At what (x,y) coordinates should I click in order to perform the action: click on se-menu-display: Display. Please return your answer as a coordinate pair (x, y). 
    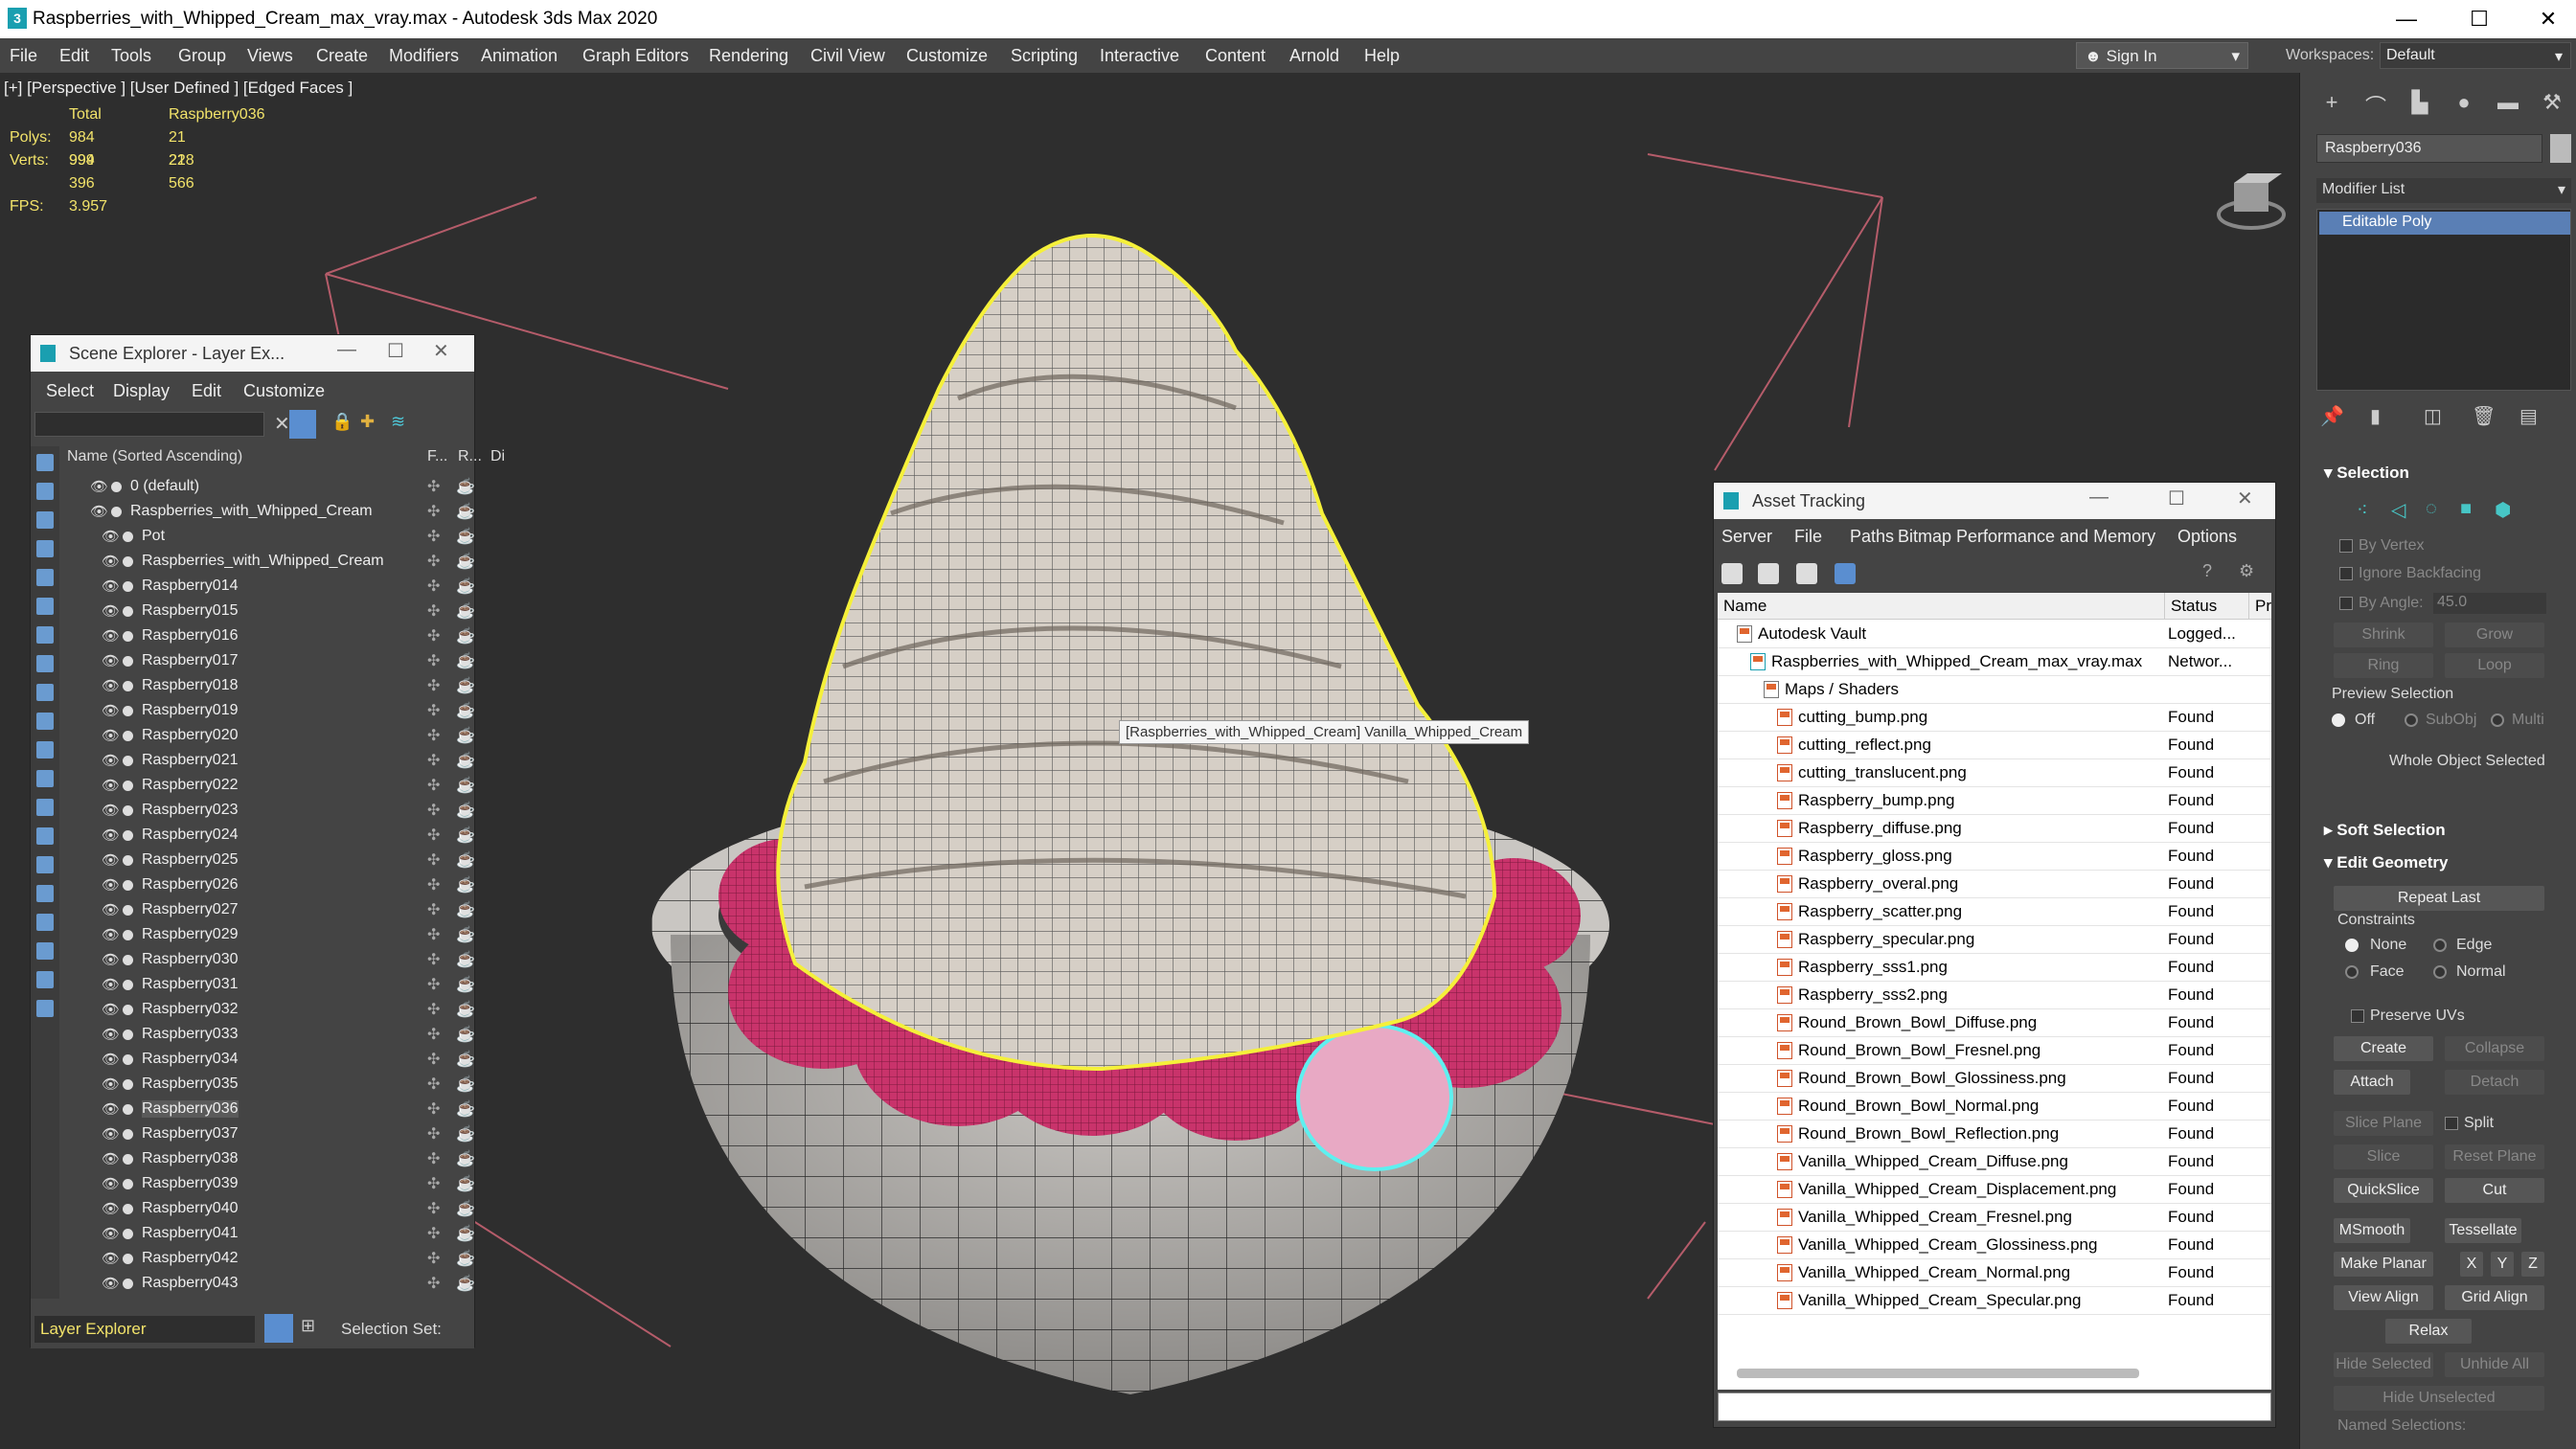
    Looking at the image, I should click on (142, 391).